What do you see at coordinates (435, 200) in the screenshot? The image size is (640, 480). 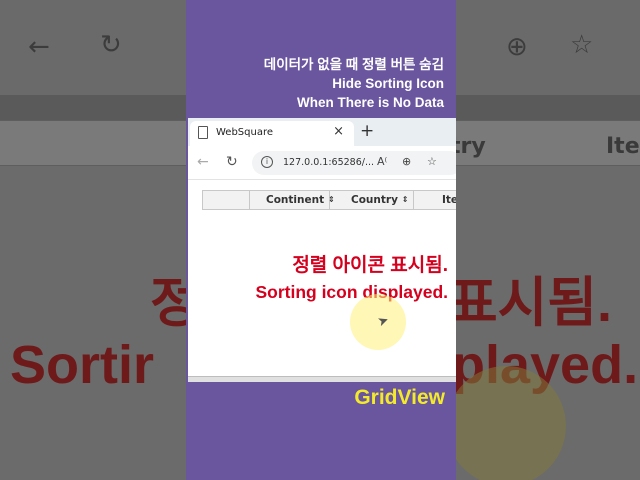 I see `grid-column-item: Ite` at bounding box center [435, 200].